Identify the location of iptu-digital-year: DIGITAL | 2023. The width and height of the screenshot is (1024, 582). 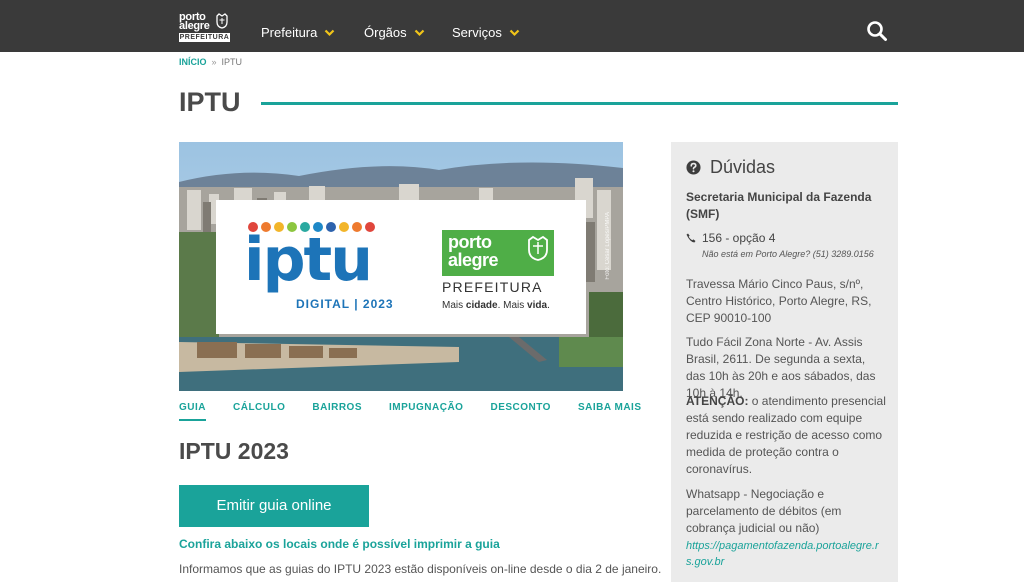
(345, 304).